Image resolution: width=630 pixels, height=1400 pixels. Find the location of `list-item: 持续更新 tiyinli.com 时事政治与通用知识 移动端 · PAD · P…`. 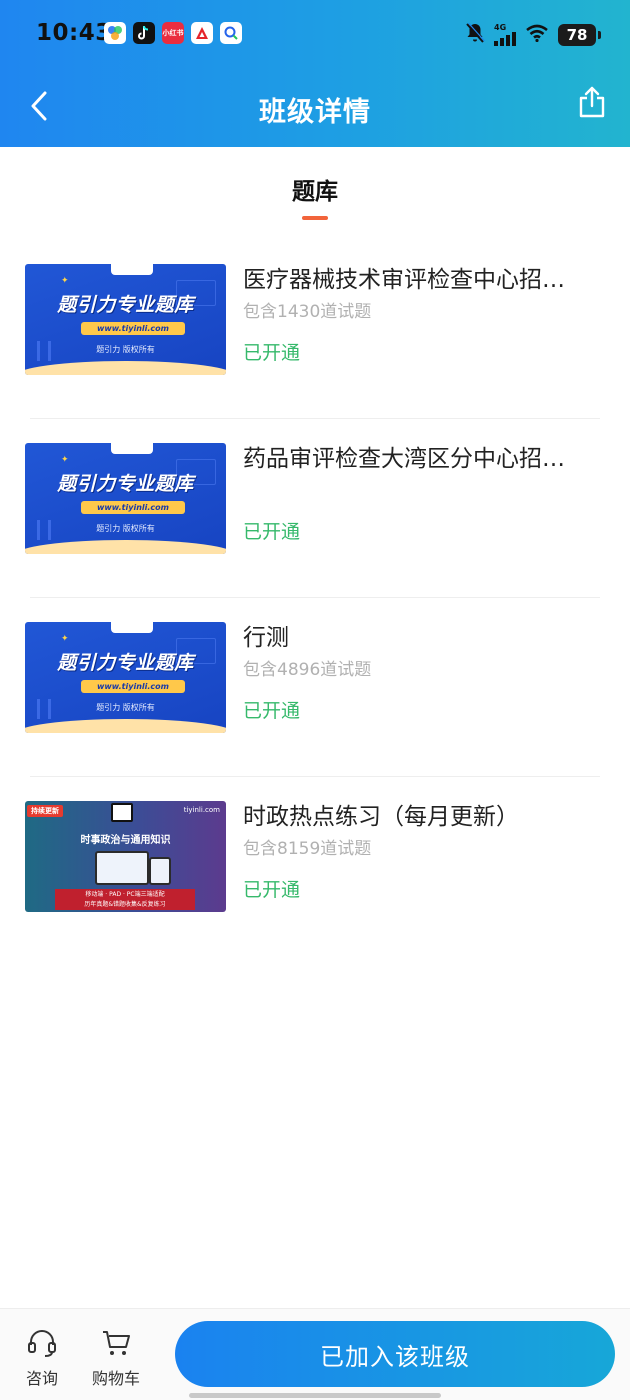

list-item: 持续更新 tiyinli.com 时事政治与通用知识 移动端 · PAD · P… is located at coordinates (315, 866).